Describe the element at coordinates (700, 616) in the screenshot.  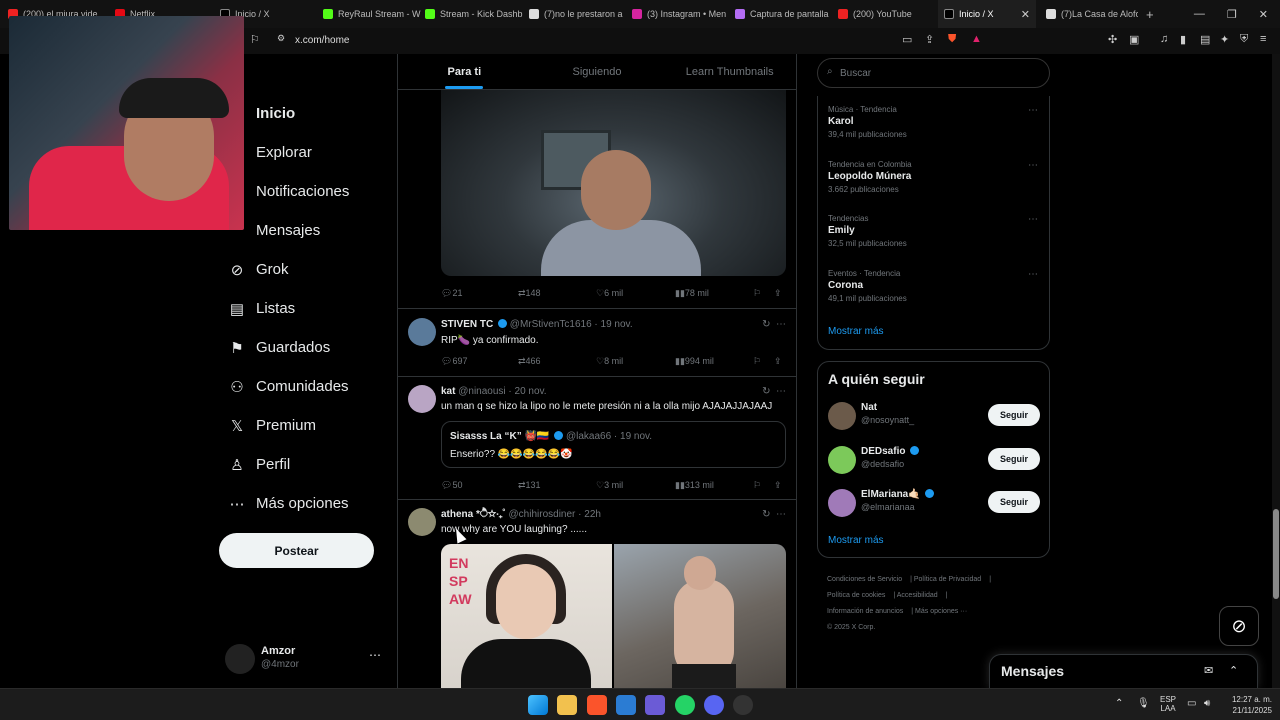
I see `post-image` at that location.